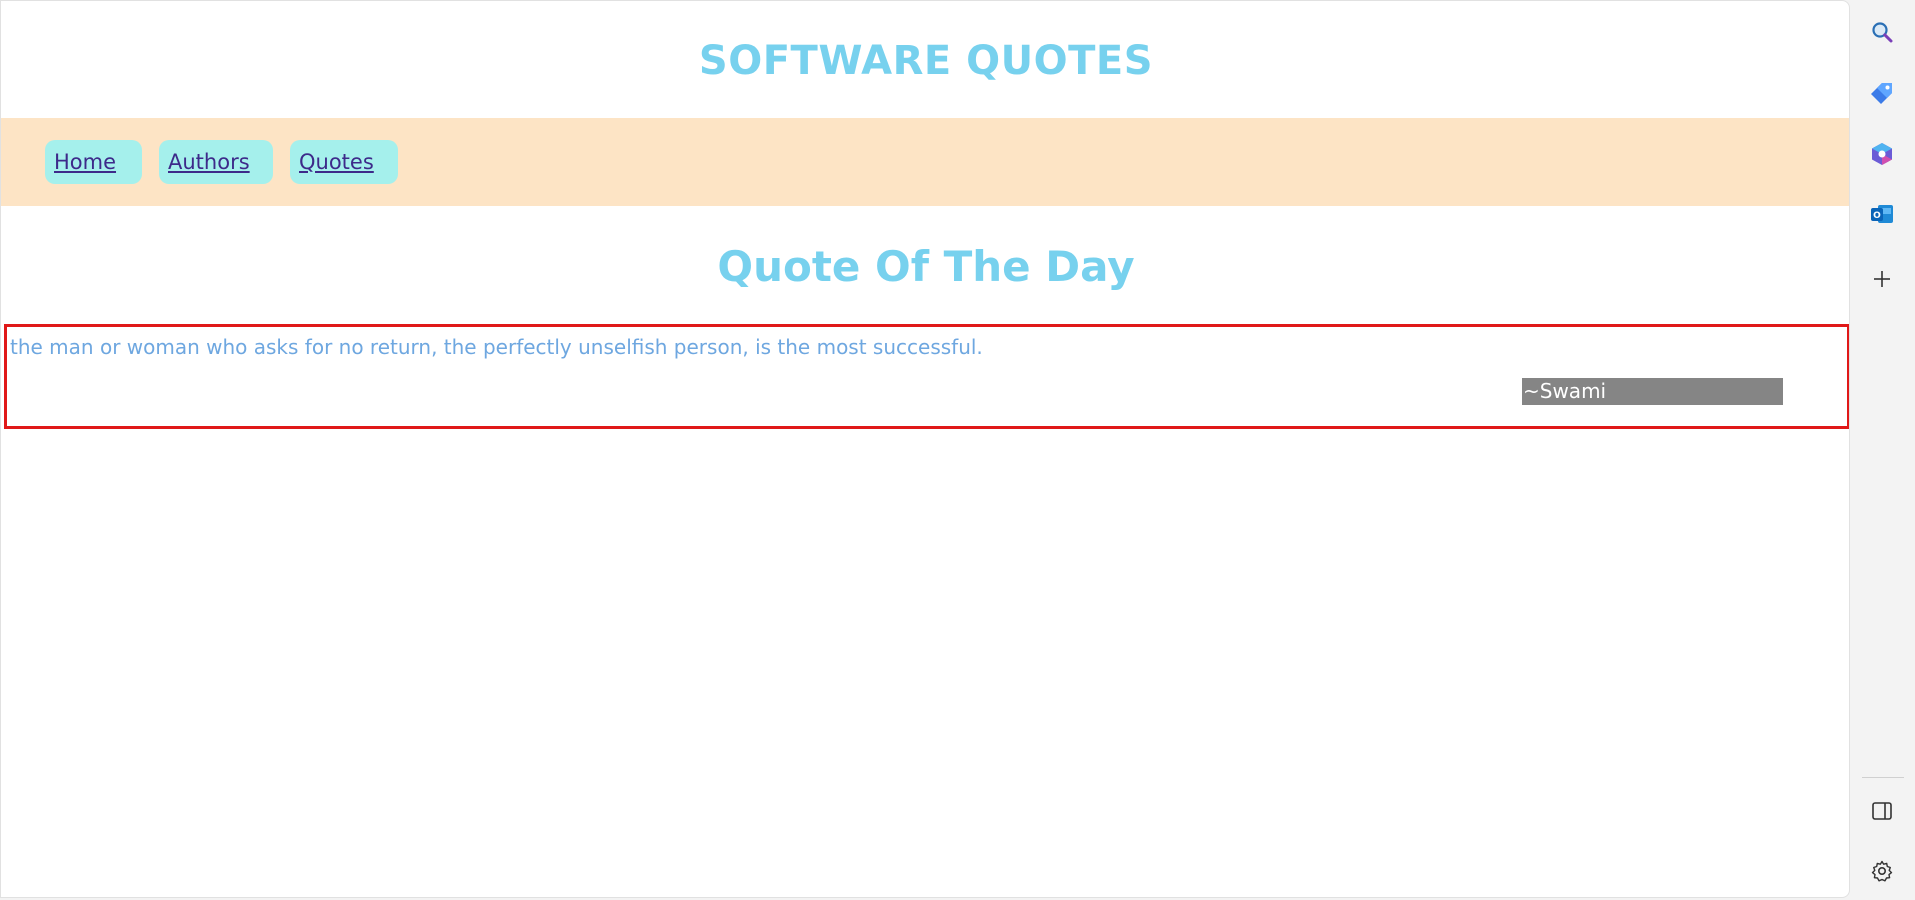 This screenshot has width=1915, height=900. What do you see at coordinates (216, 162) in the screenshot?
I see `nav-authors-link: Authors` at bounding box center [216, 162].